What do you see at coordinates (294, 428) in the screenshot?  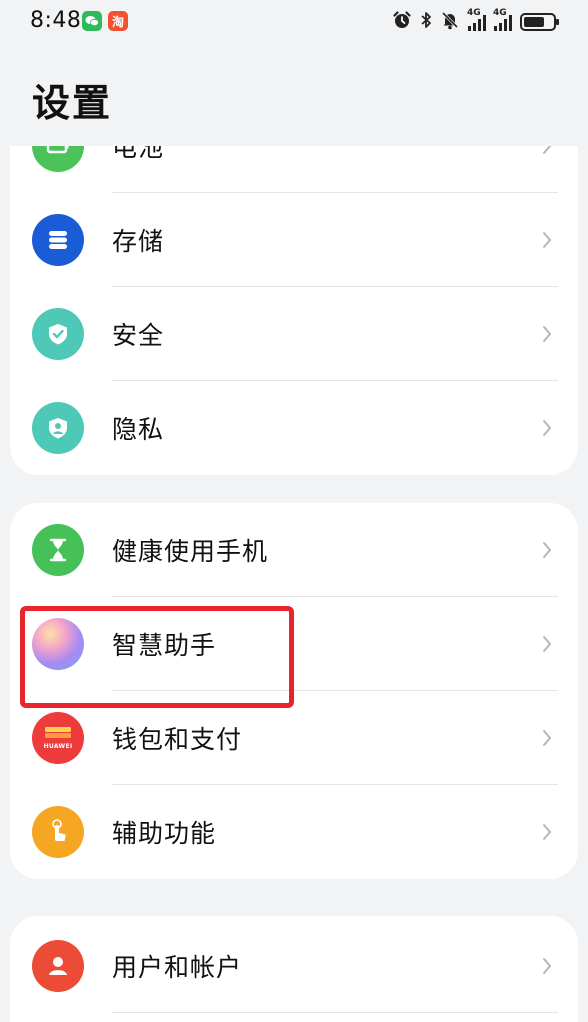 I see `settings-item-privacy: 隐私` at bounding box center [294, 428].